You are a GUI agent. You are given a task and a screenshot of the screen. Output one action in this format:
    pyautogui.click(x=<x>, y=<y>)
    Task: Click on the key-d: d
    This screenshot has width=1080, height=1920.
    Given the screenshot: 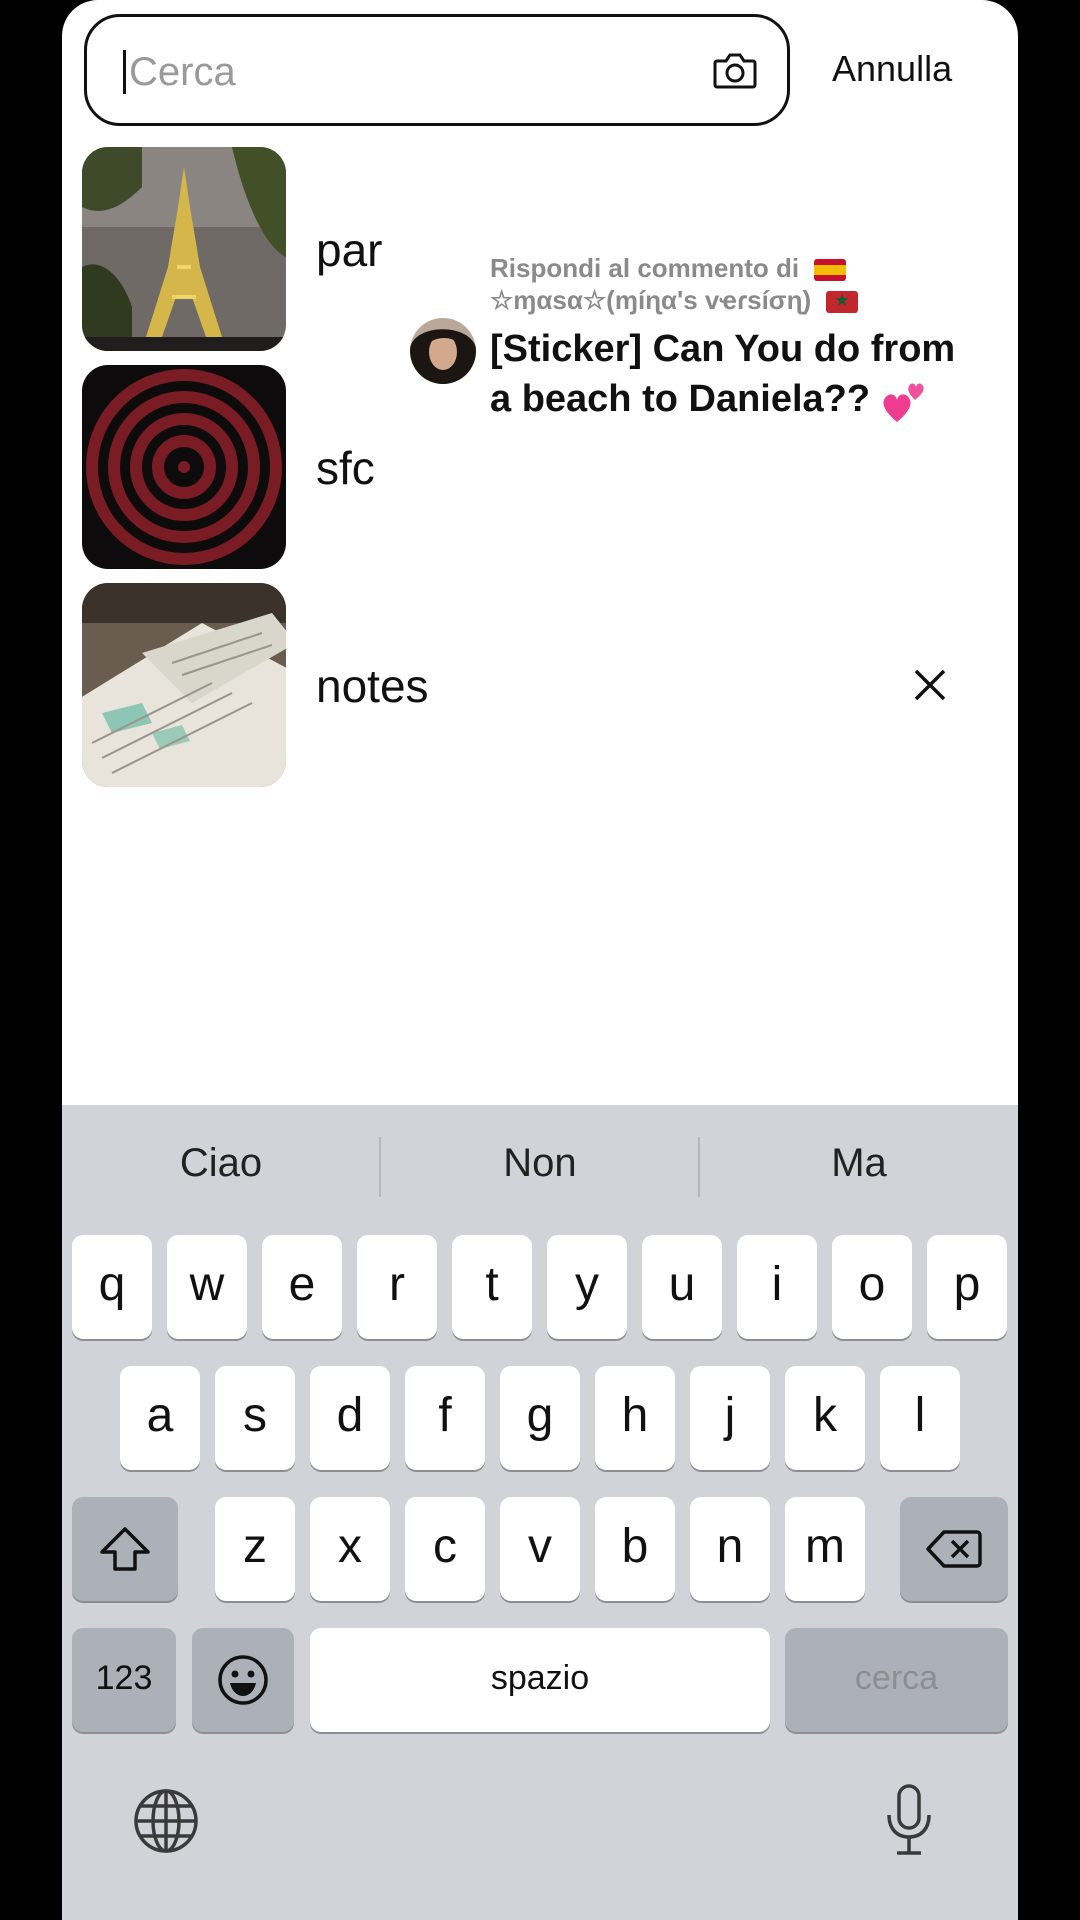 What is the action you would take?
    pyautogui.click(x=350, y=1418)
    